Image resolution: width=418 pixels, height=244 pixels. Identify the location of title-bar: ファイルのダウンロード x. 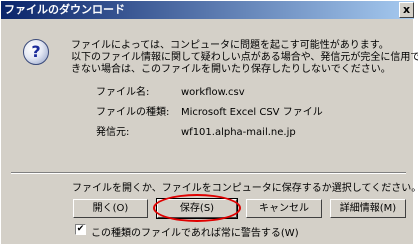
(207, 10).